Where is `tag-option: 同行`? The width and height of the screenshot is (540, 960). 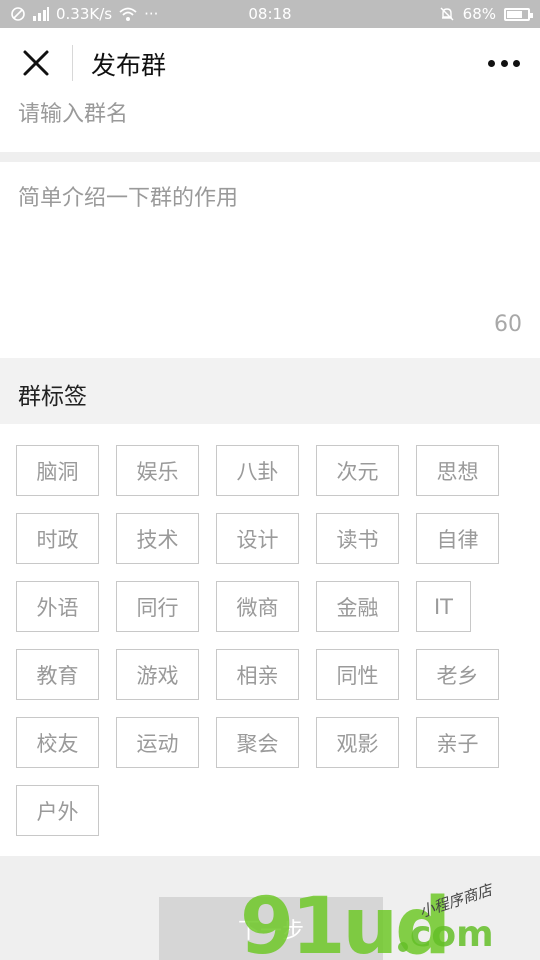 tag-option: 同行 is located at coordinates (157, 606).